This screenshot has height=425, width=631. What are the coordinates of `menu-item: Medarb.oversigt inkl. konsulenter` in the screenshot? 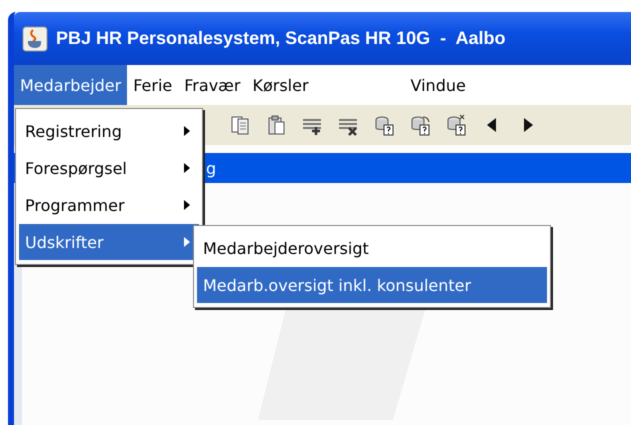 It's located at (372, 285).